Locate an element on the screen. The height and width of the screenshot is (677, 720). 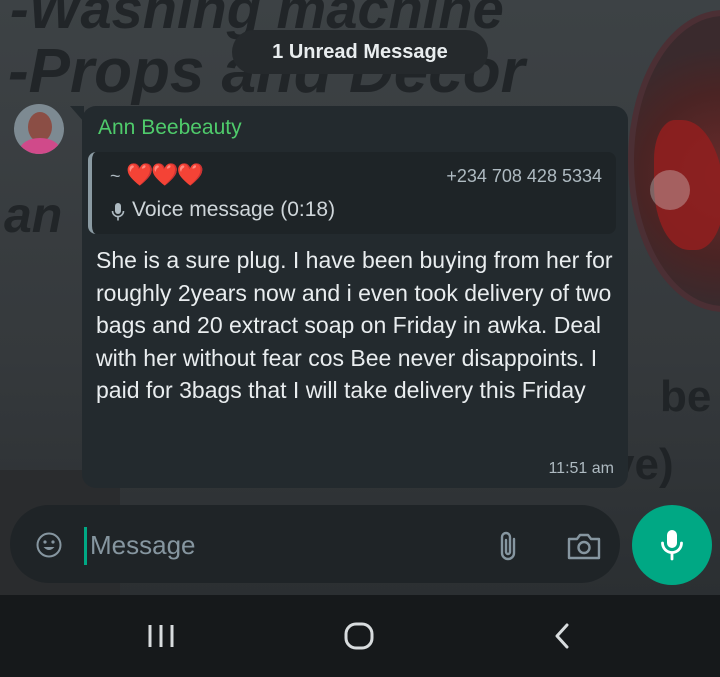
quote-author-hearts: ❤️❤️❤️ is located at coordinates (165, 174).